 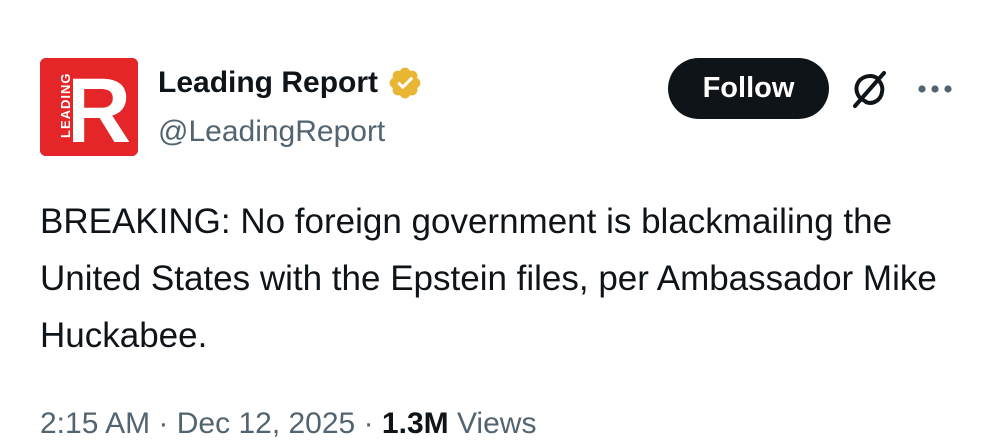 What do you see at coordinates (268, 83) in the screenshot?
I see `display-name-text: Leading Report` at bounding box center [268, 83].